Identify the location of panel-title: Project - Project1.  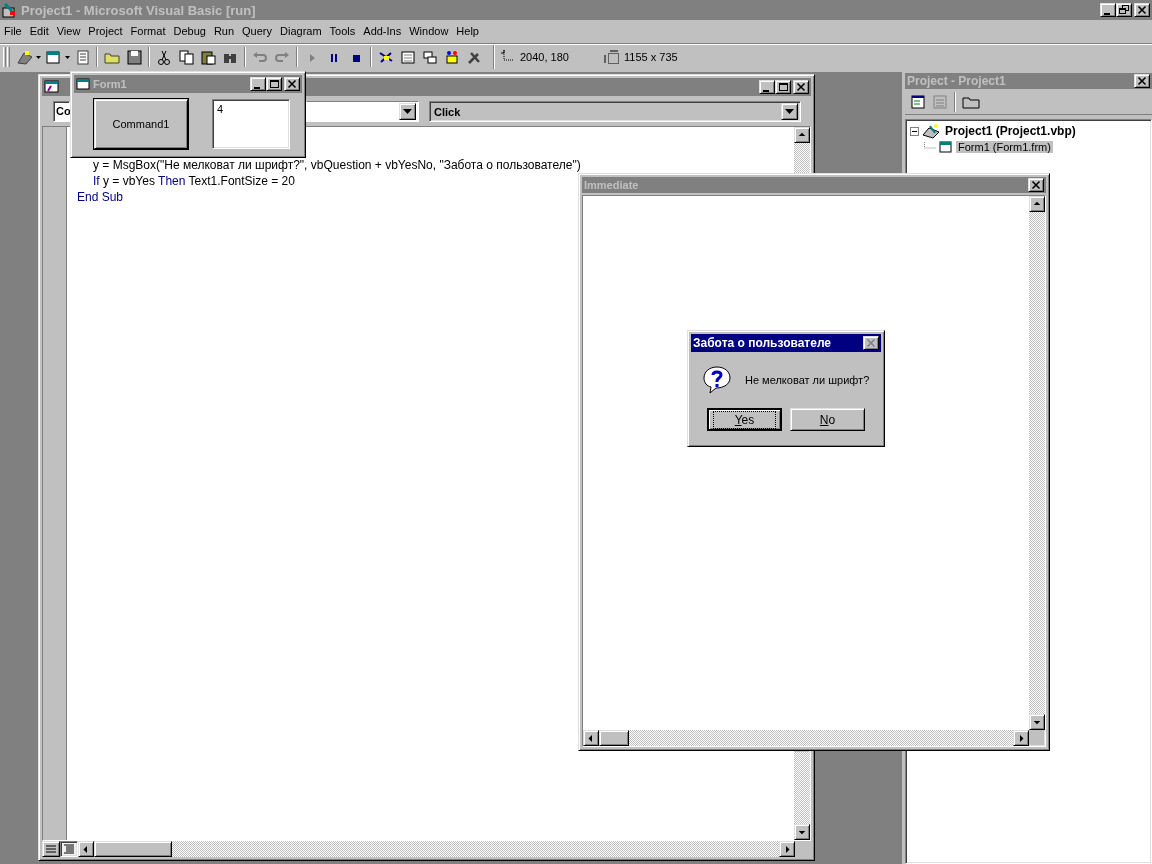
(957, 81).